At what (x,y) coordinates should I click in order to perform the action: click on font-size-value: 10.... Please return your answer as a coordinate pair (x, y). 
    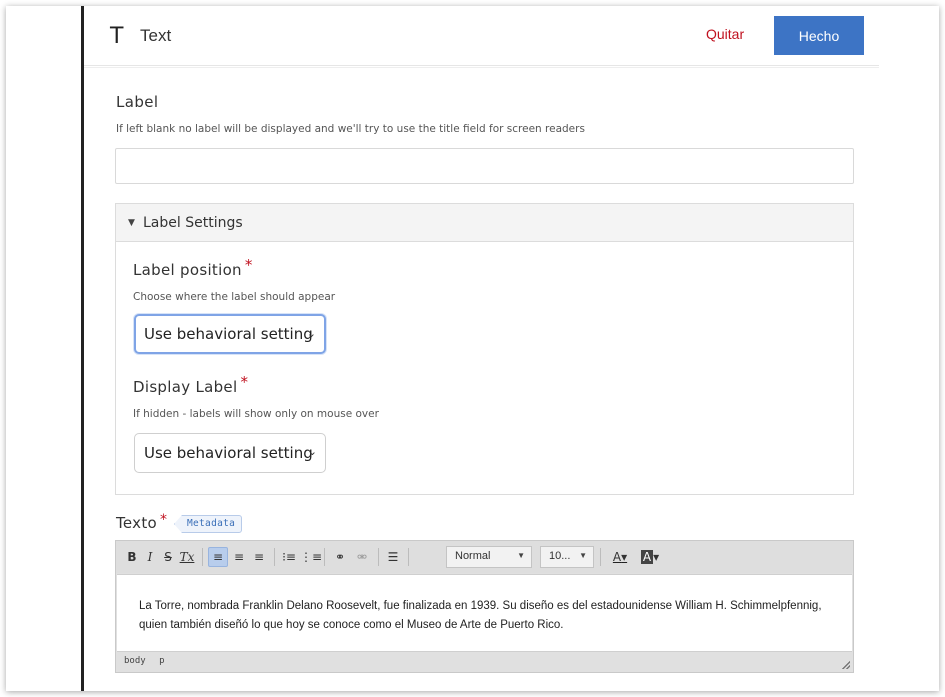
    Looking at the image, I should click on (560, 556).